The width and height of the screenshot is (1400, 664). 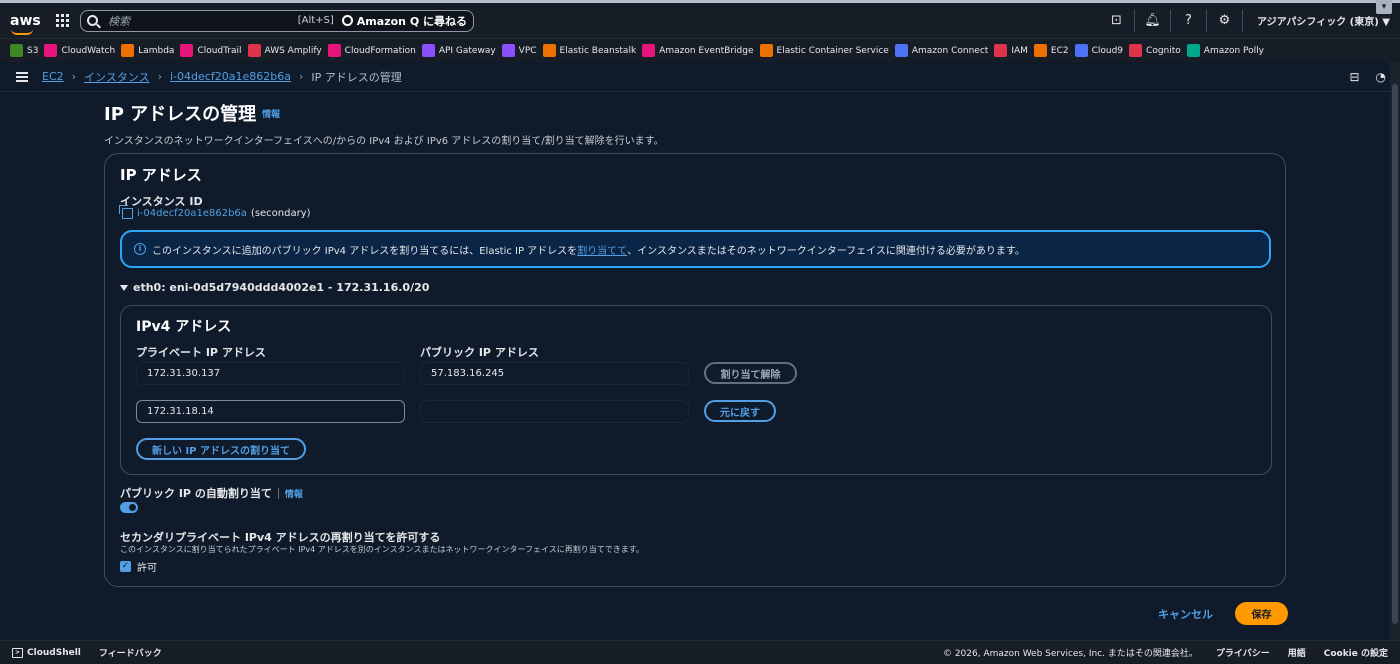 I want to click on clock-icon: ◔, so click(x=1381, y=77).